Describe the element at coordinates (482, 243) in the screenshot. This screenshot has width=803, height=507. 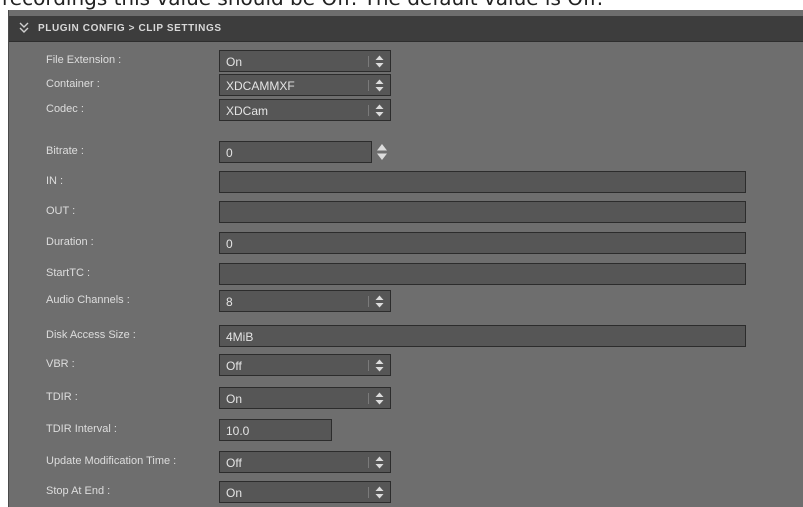
I see `duration-input: 0` at that location.